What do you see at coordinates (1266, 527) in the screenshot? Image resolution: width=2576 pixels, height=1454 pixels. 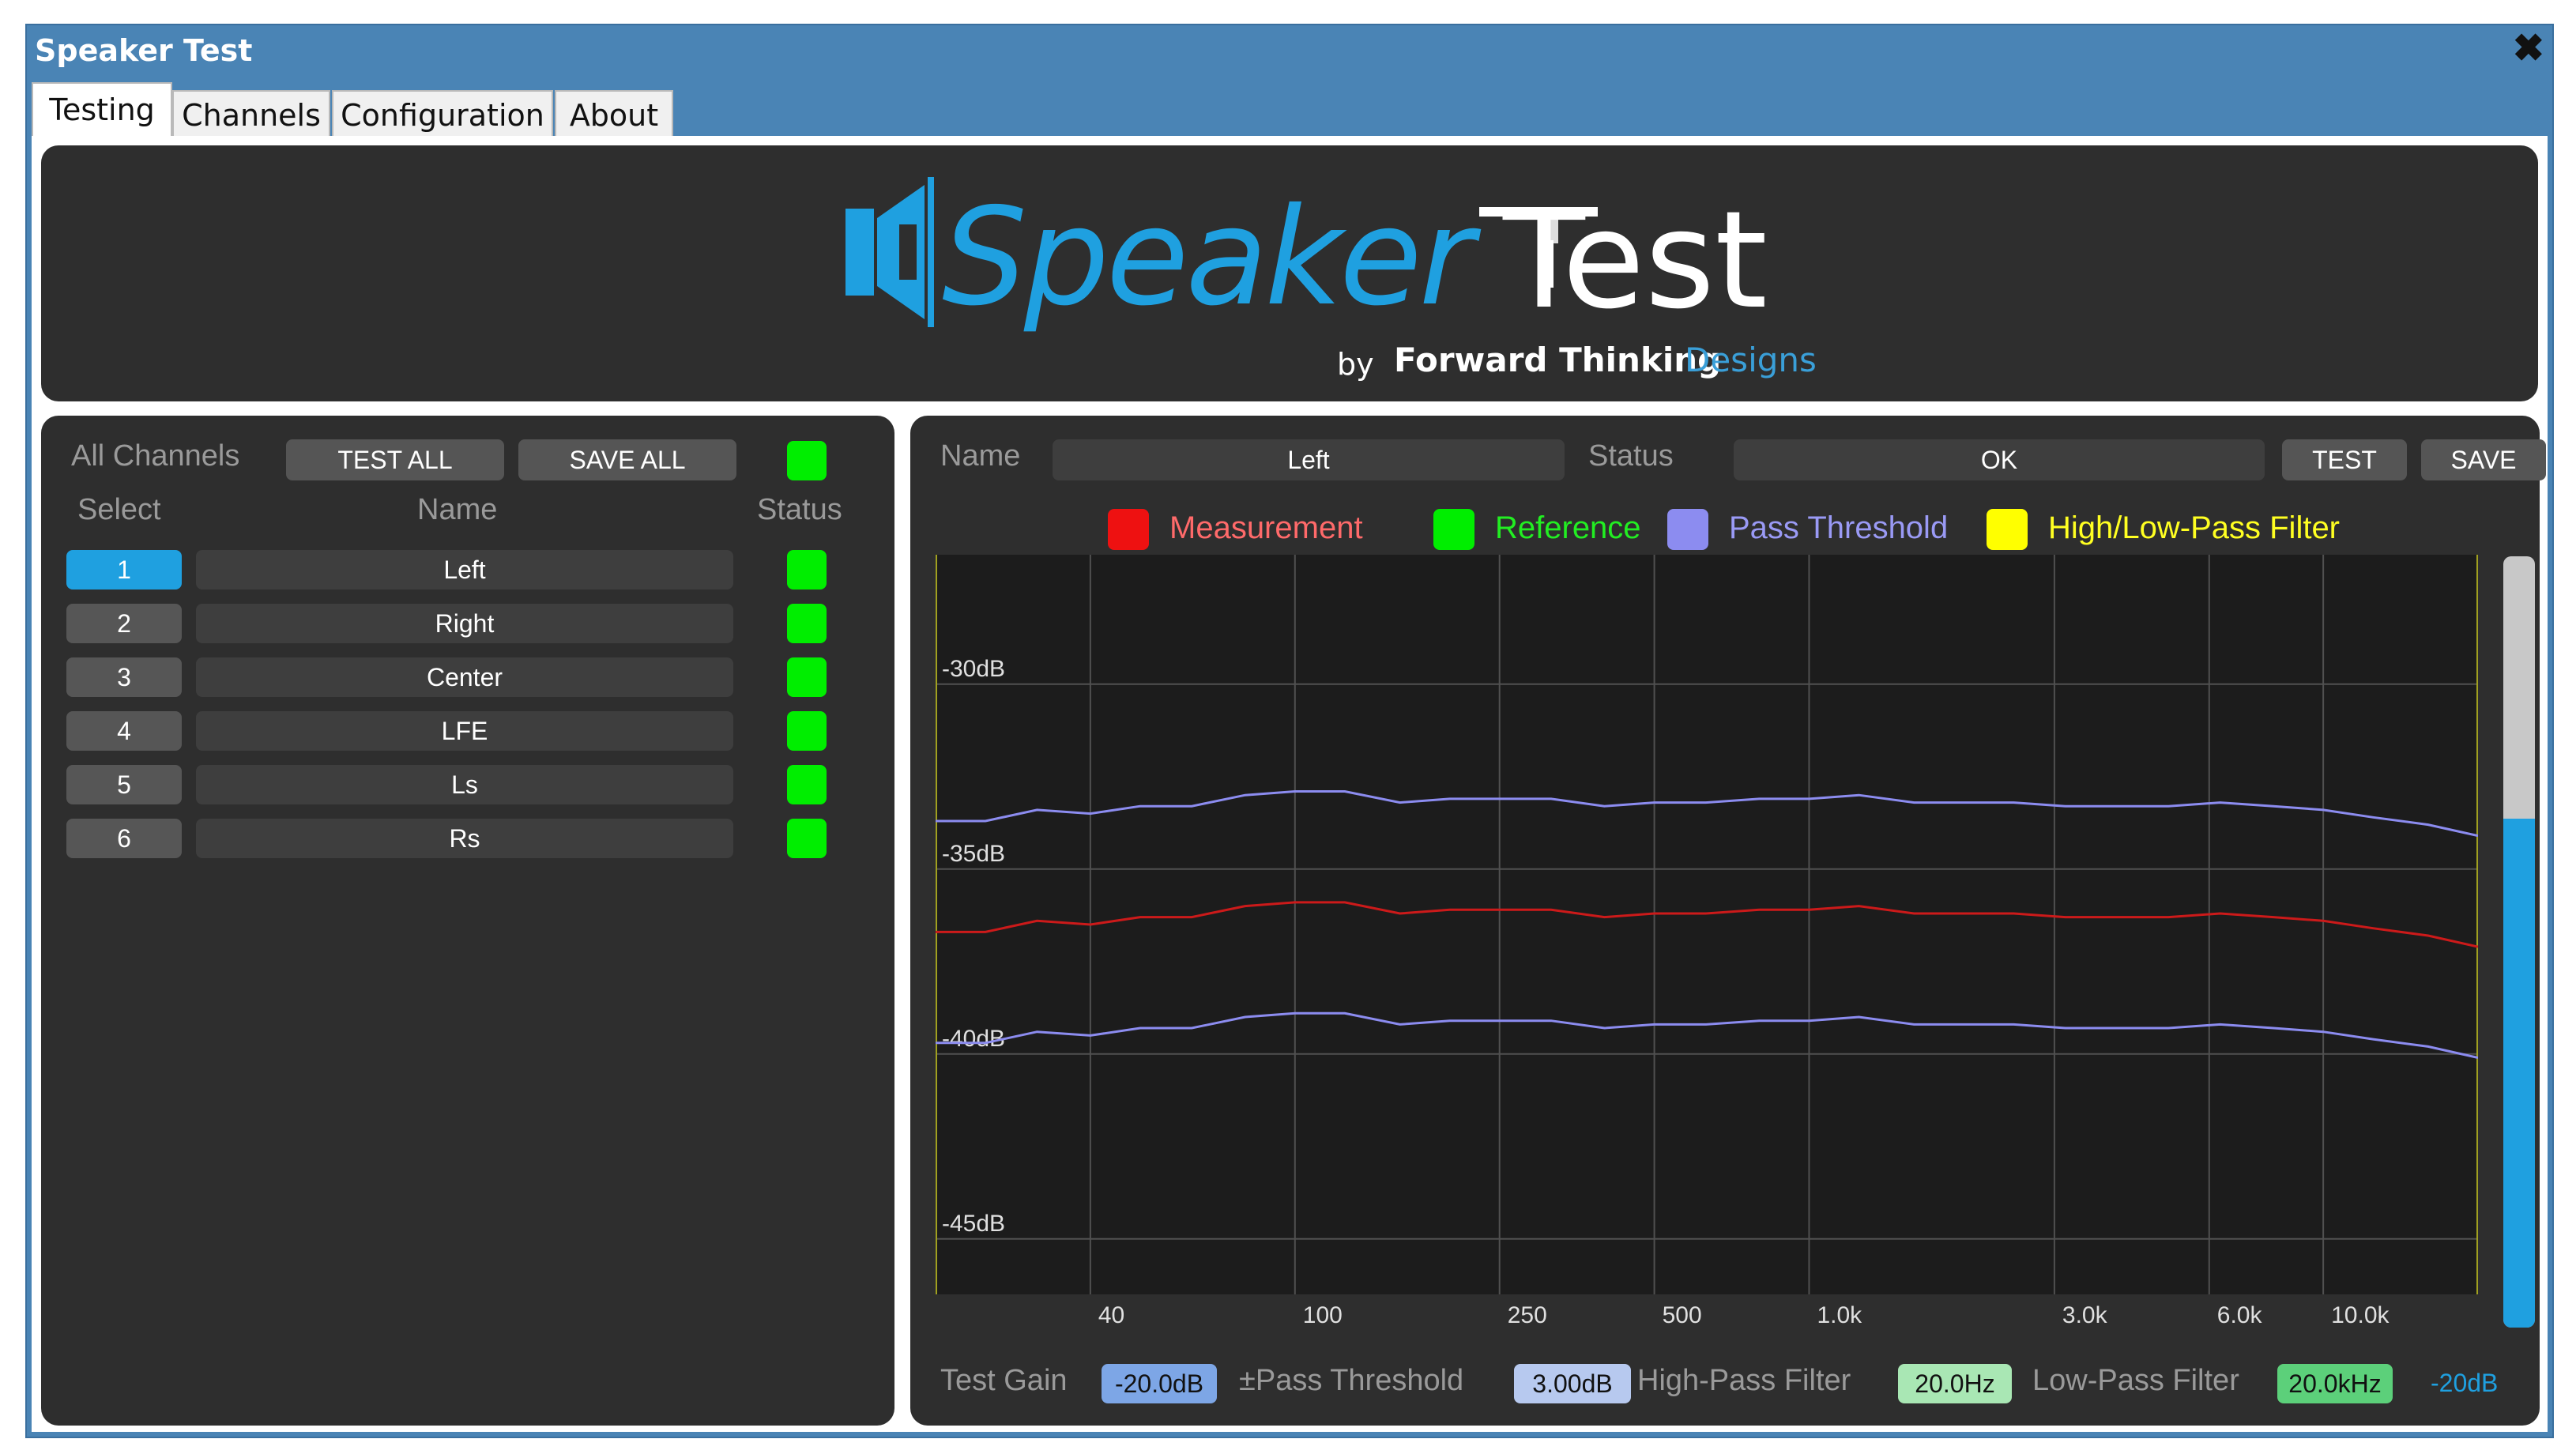 I see `legend-label-measurement: Measurement` at bounding box center [1266, 527].